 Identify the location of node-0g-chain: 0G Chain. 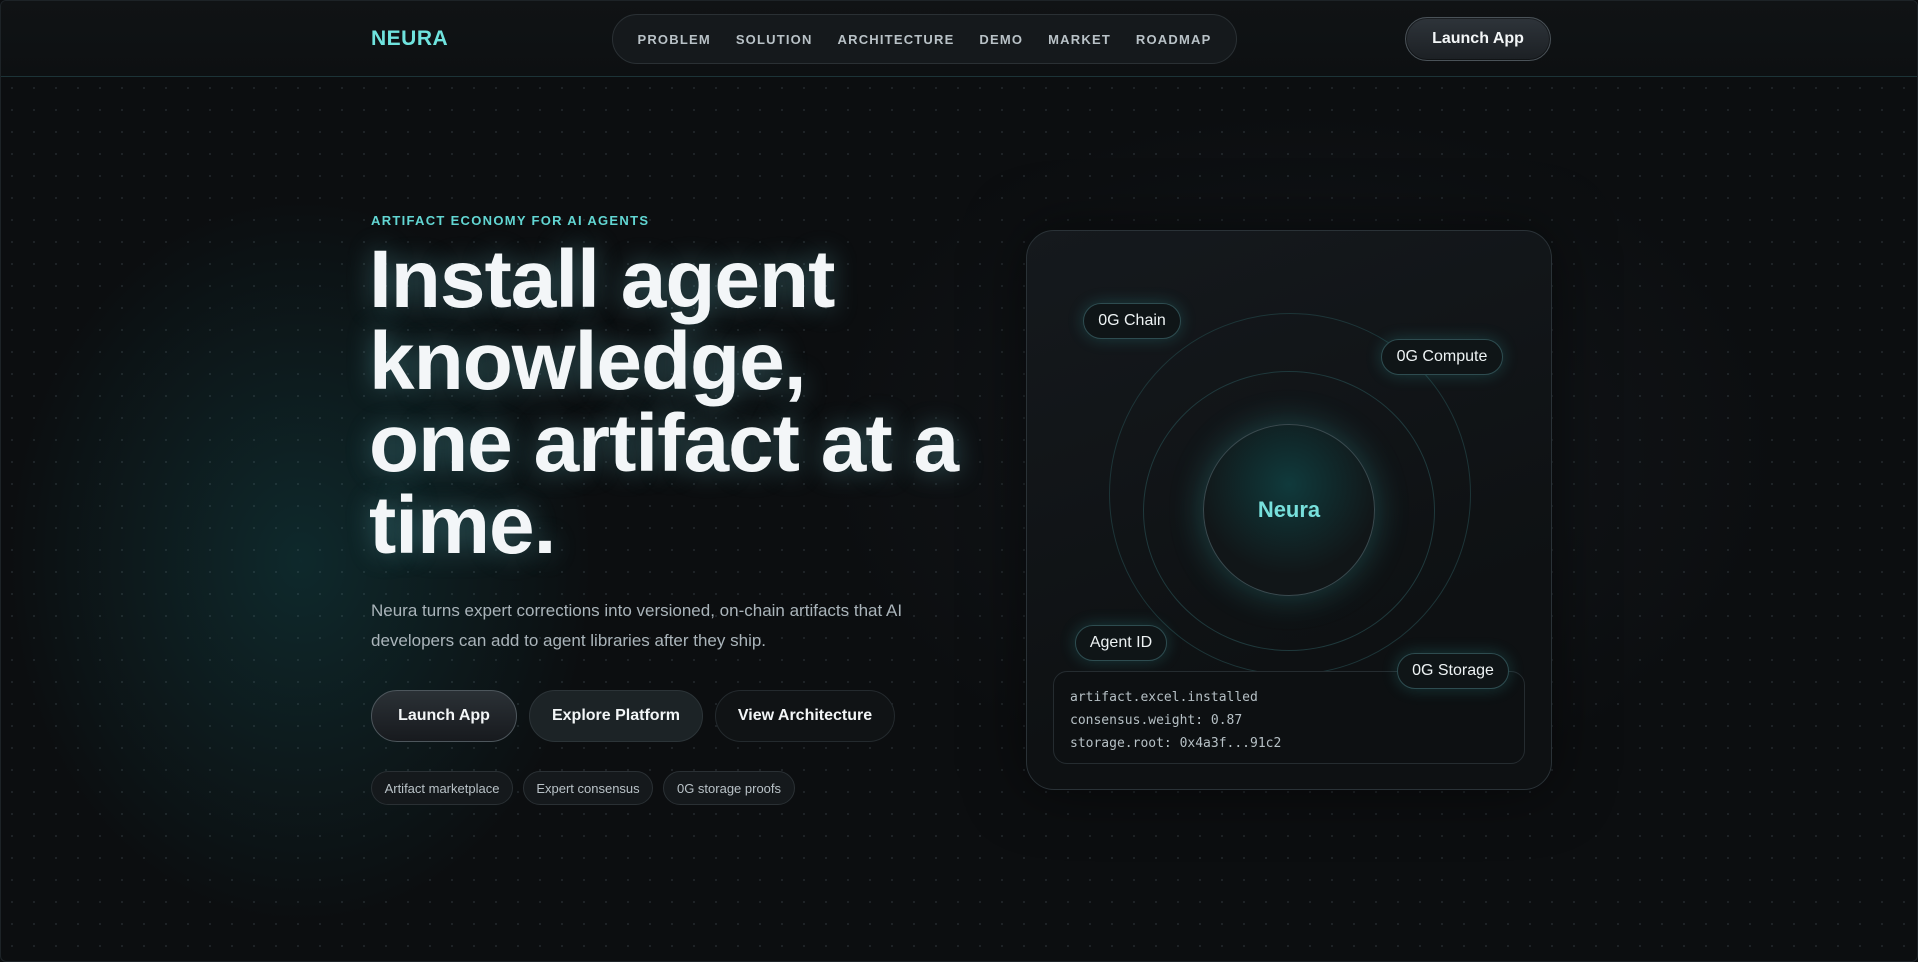
(1132, 321).